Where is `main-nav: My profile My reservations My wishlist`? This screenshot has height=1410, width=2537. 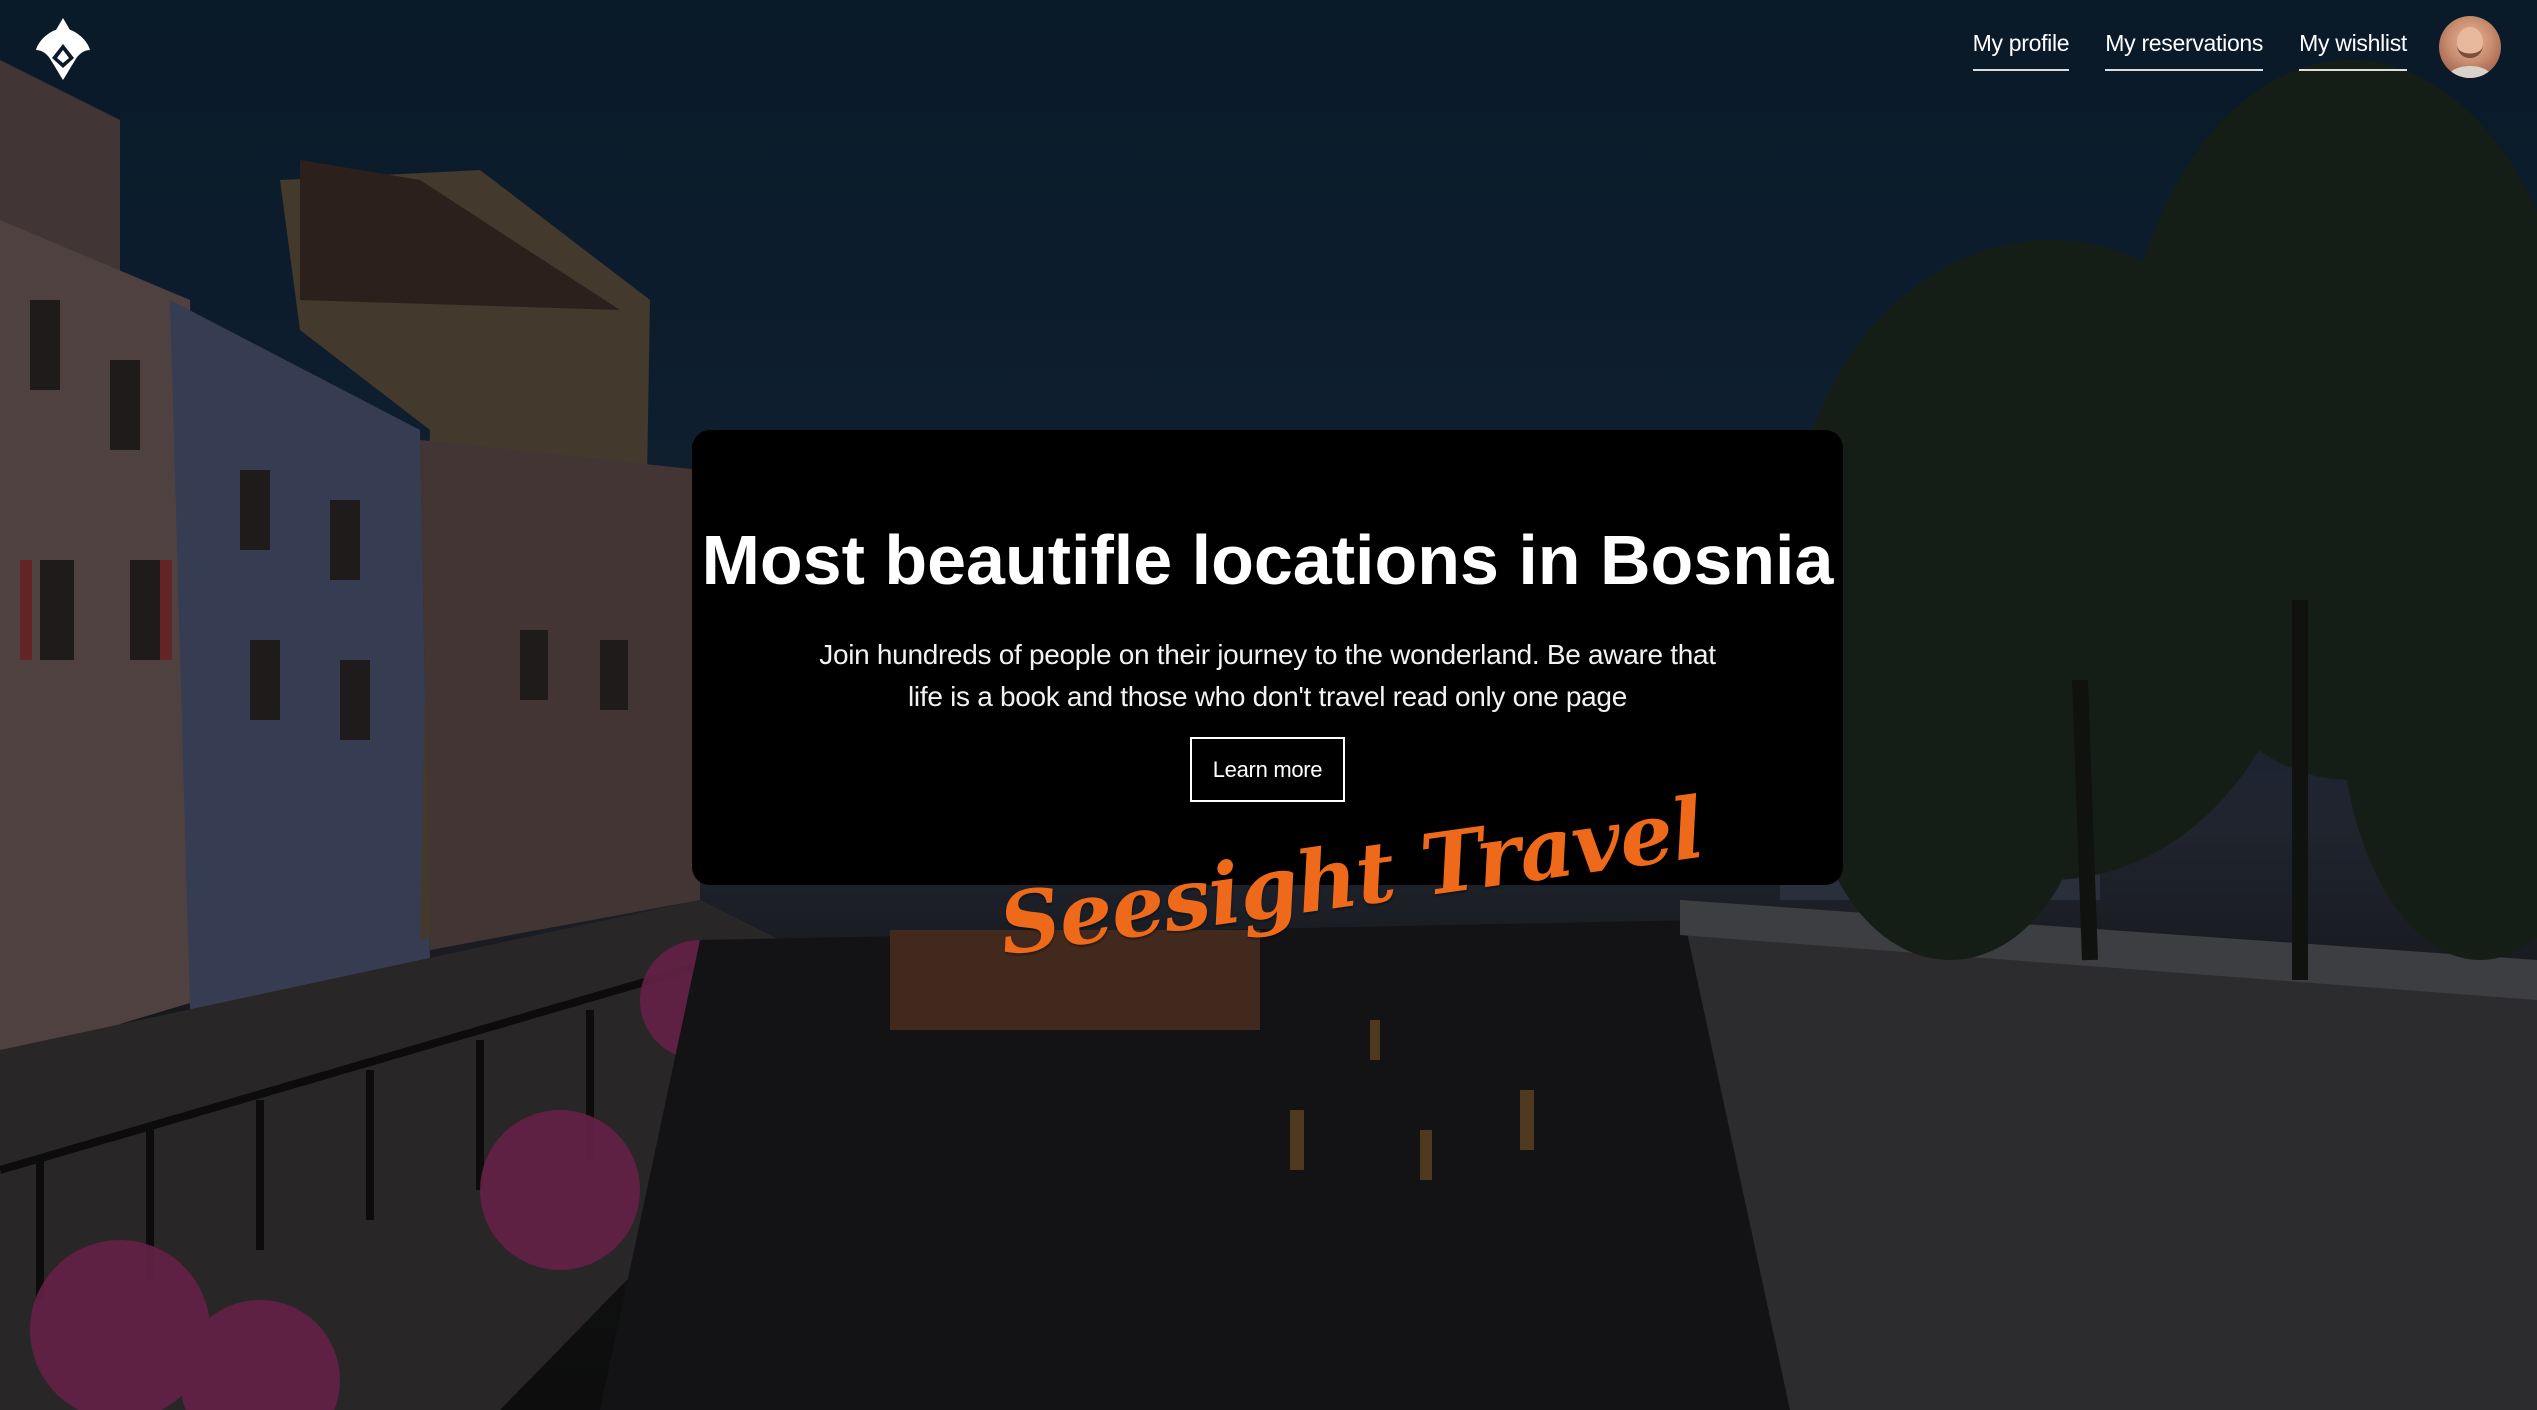
main-nav: My profile My reservations My wishlist is located at coordinates (2189, 50).